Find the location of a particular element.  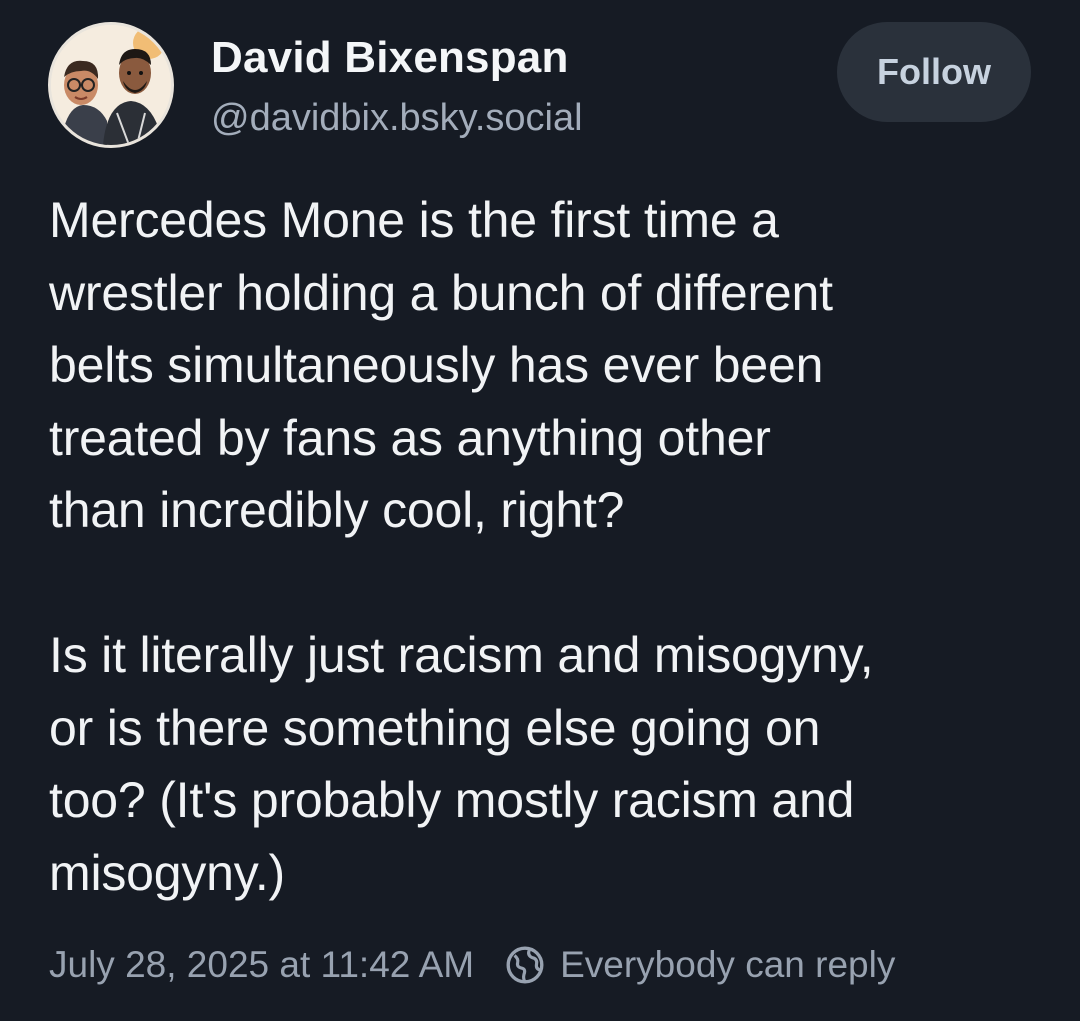

avatar-image is located at coordinates (111, 85).